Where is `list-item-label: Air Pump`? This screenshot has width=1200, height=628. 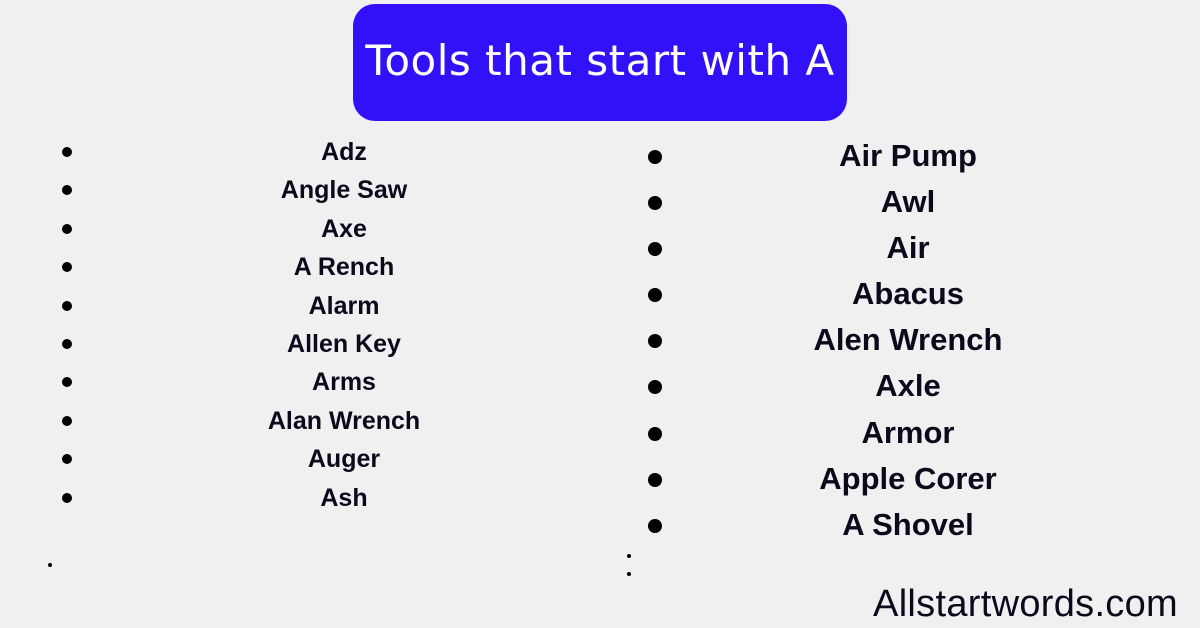 list-item-label: Air Pump is located at coordinates (908, 155).